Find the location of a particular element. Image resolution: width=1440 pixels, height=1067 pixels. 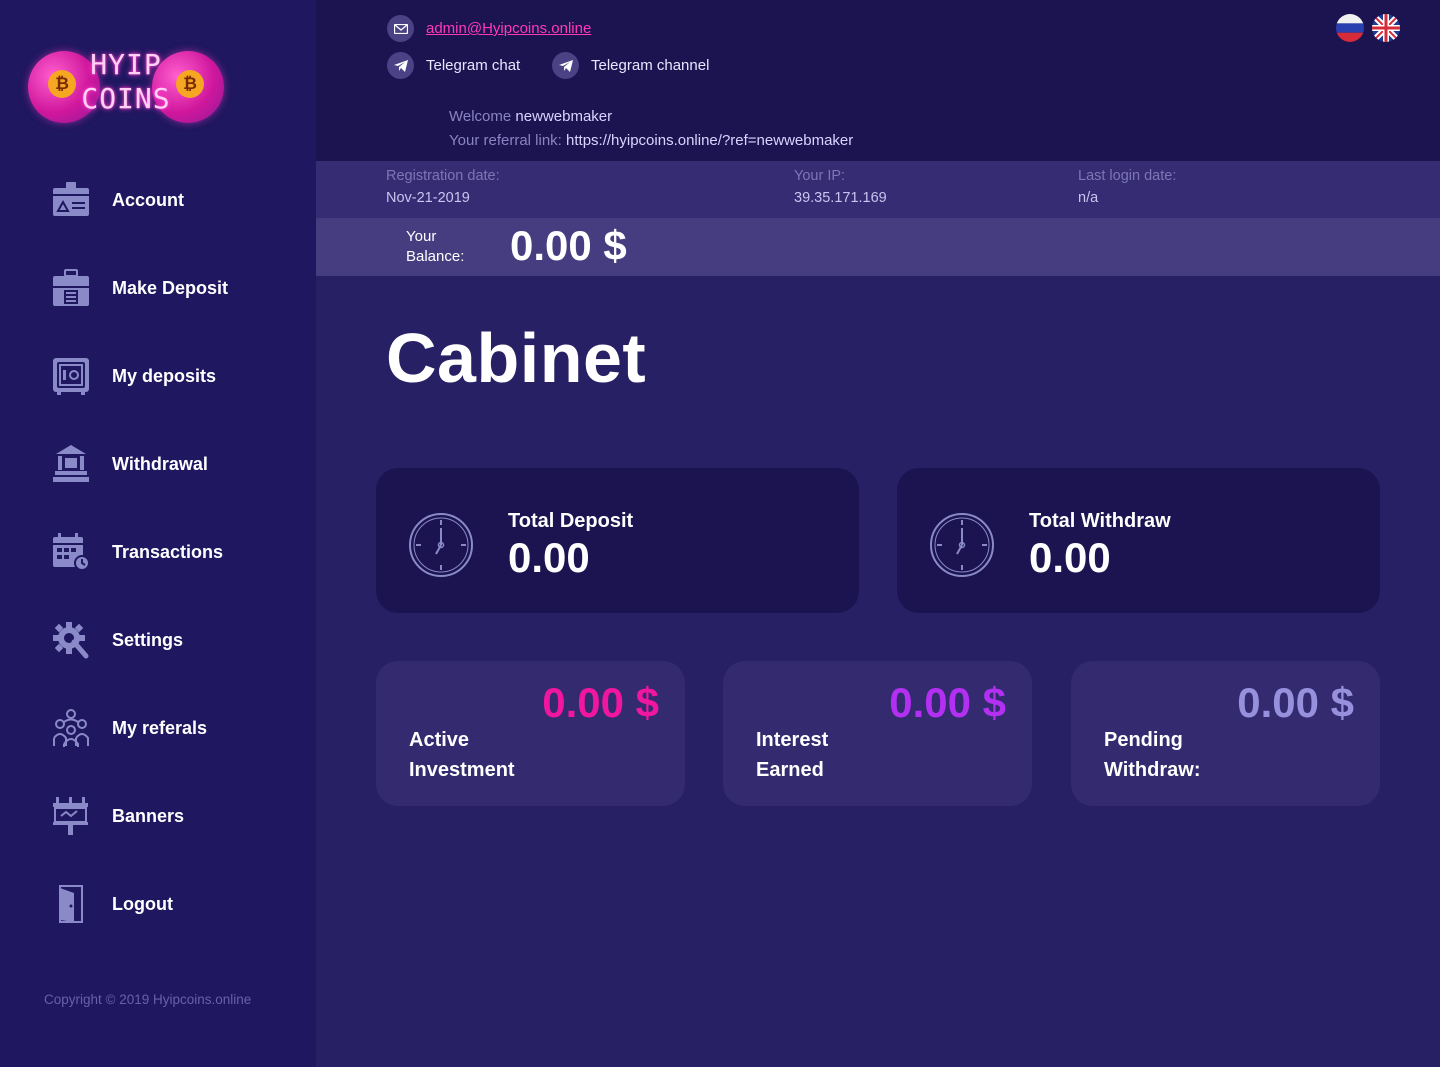

welcome-text: Welcome newwebmaker is located at coordinates (530, 116).